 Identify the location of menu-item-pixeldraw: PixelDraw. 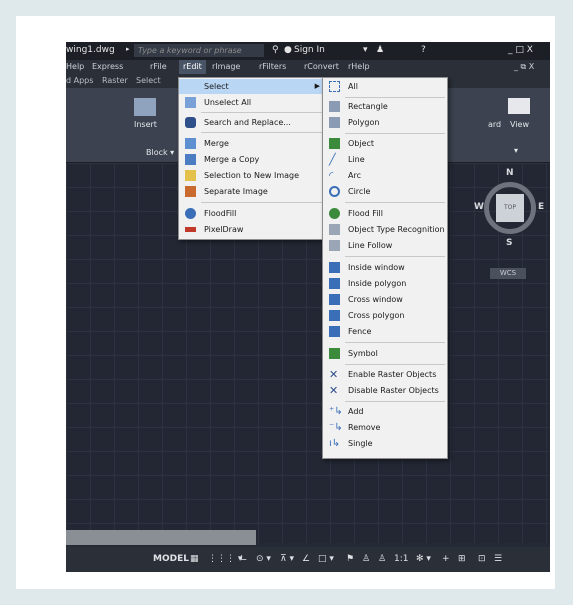
(251, 229).